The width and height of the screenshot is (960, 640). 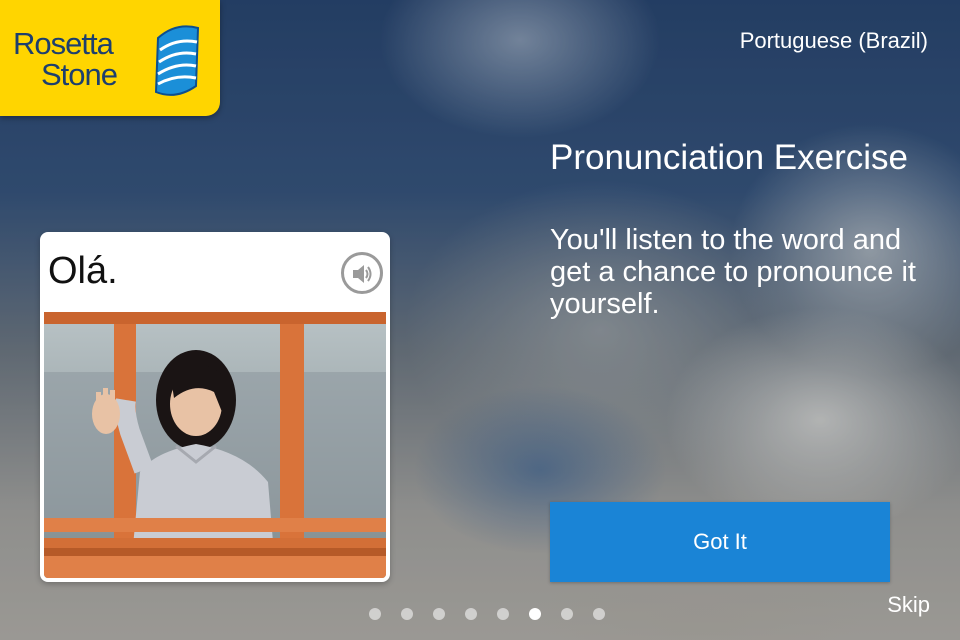 I want to click on language-label: Portuguese (Brazil), so click(x=833, y=40).